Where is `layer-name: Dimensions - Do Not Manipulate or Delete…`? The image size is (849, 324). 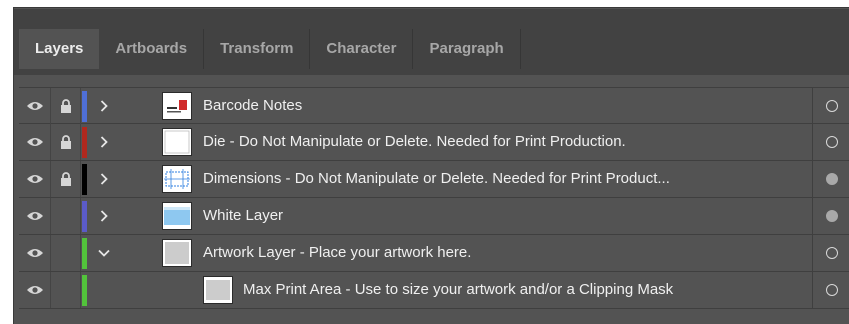 layer-name: Dimensions - Do Not Manipulate or Delete… is located at coordinates (436, 179).